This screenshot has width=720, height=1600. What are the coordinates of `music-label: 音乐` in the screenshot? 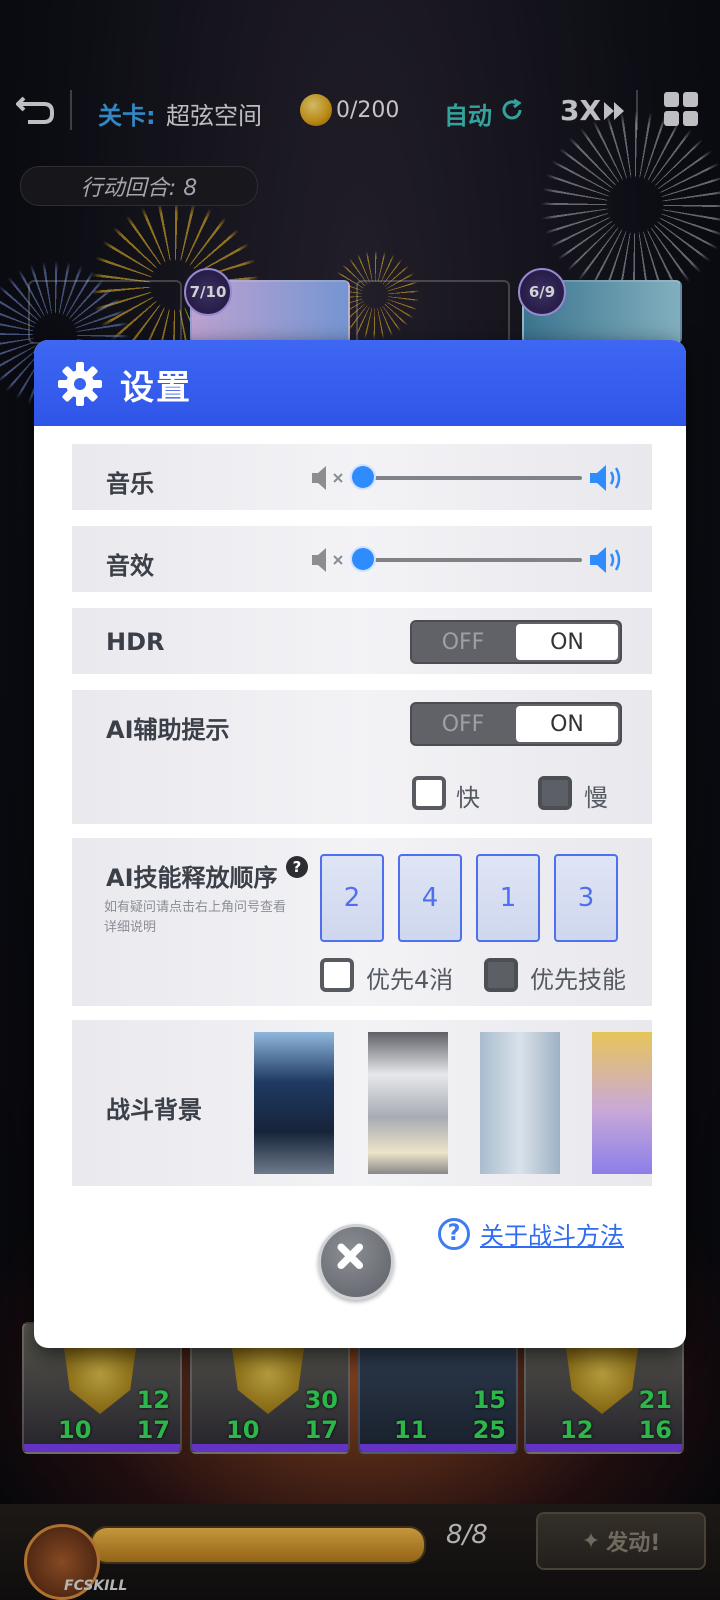 It's located at (130, 484).